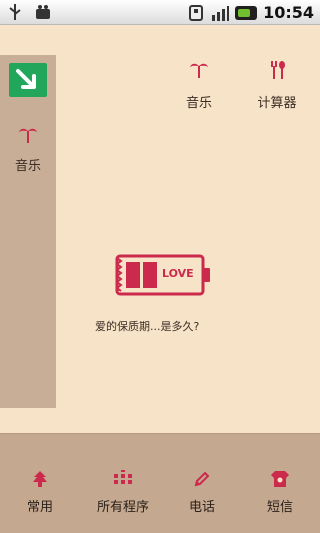 The height and width of the screenshot is (533, 320). Describe the element at coordinates (43, 12) in the screenshot. I see `android-debug-icon` at that location.